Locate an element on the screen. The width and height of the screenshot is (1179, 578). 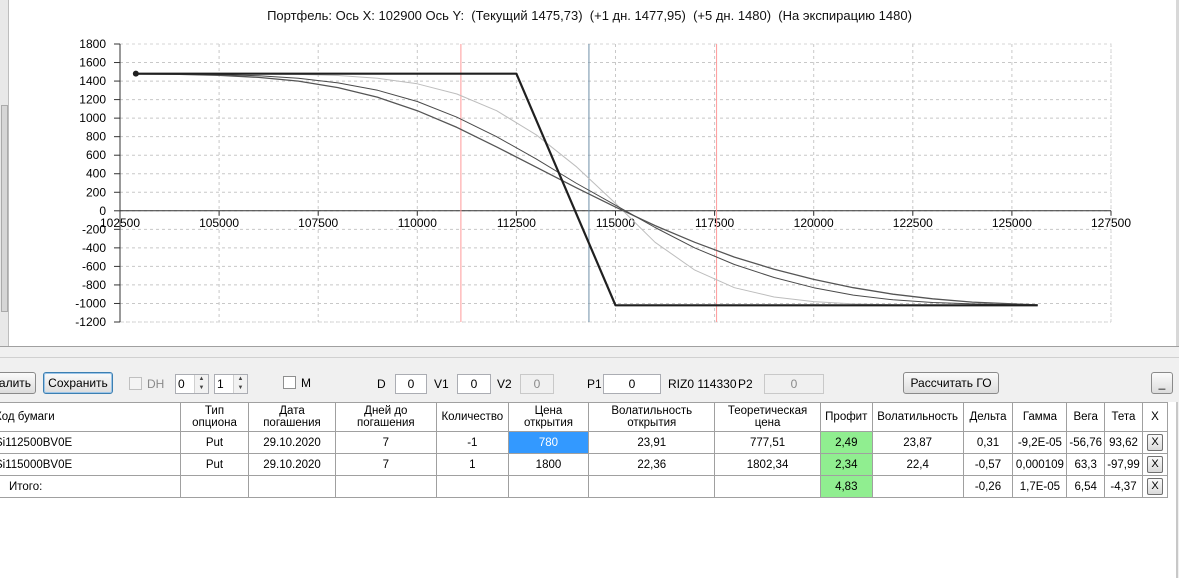
header-cell: Дельта is located at coordinates (988, 417).